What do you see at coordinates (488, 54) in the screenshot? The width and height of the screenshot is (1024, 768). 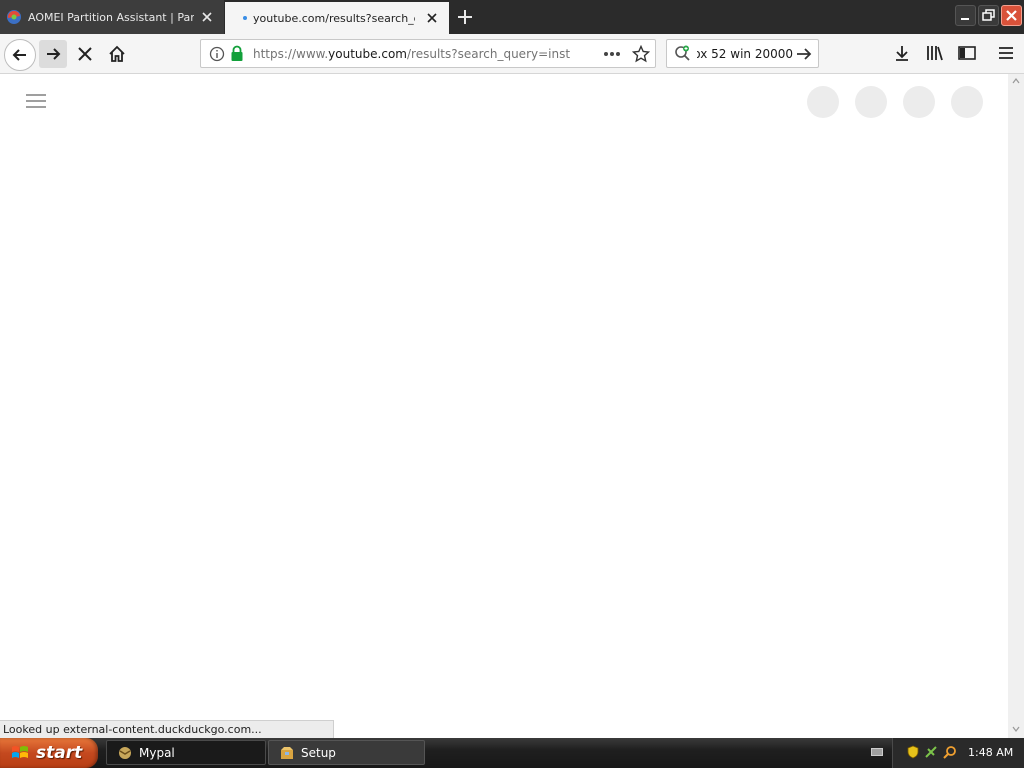 I see `url-path: /results?search_query=instr` at bounding box center [488, 54].